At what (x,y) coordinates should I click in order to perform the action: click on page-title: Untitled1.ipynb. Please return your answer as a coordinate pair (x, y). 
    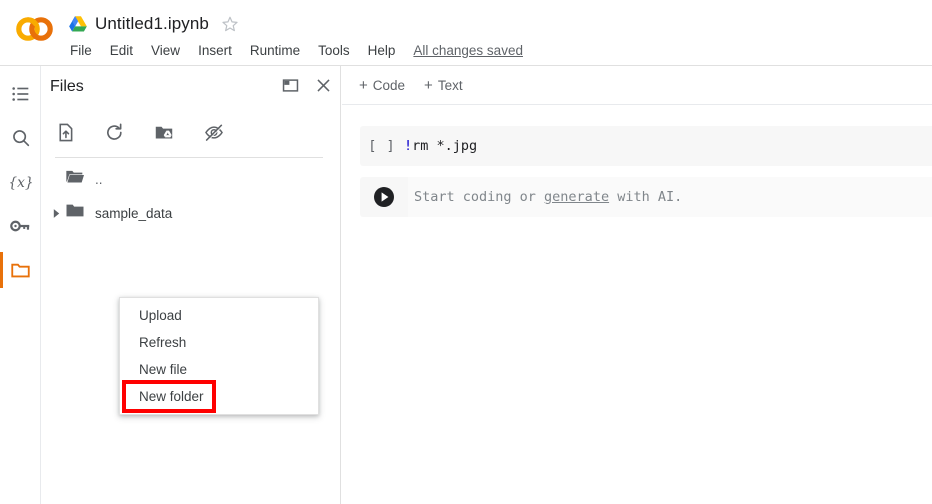
    Looking at the image, I should click on (152, 24).